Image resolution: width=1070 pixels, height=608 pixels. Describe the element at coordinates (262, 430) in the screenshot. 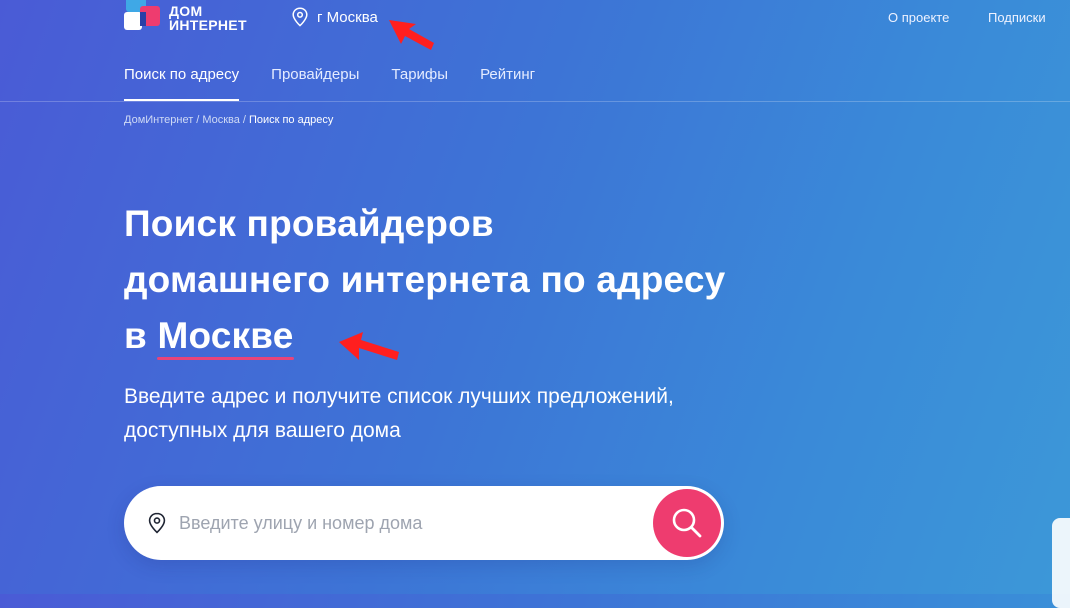

I see `subtitle-line-2: доступных для вашего дома` at that location.